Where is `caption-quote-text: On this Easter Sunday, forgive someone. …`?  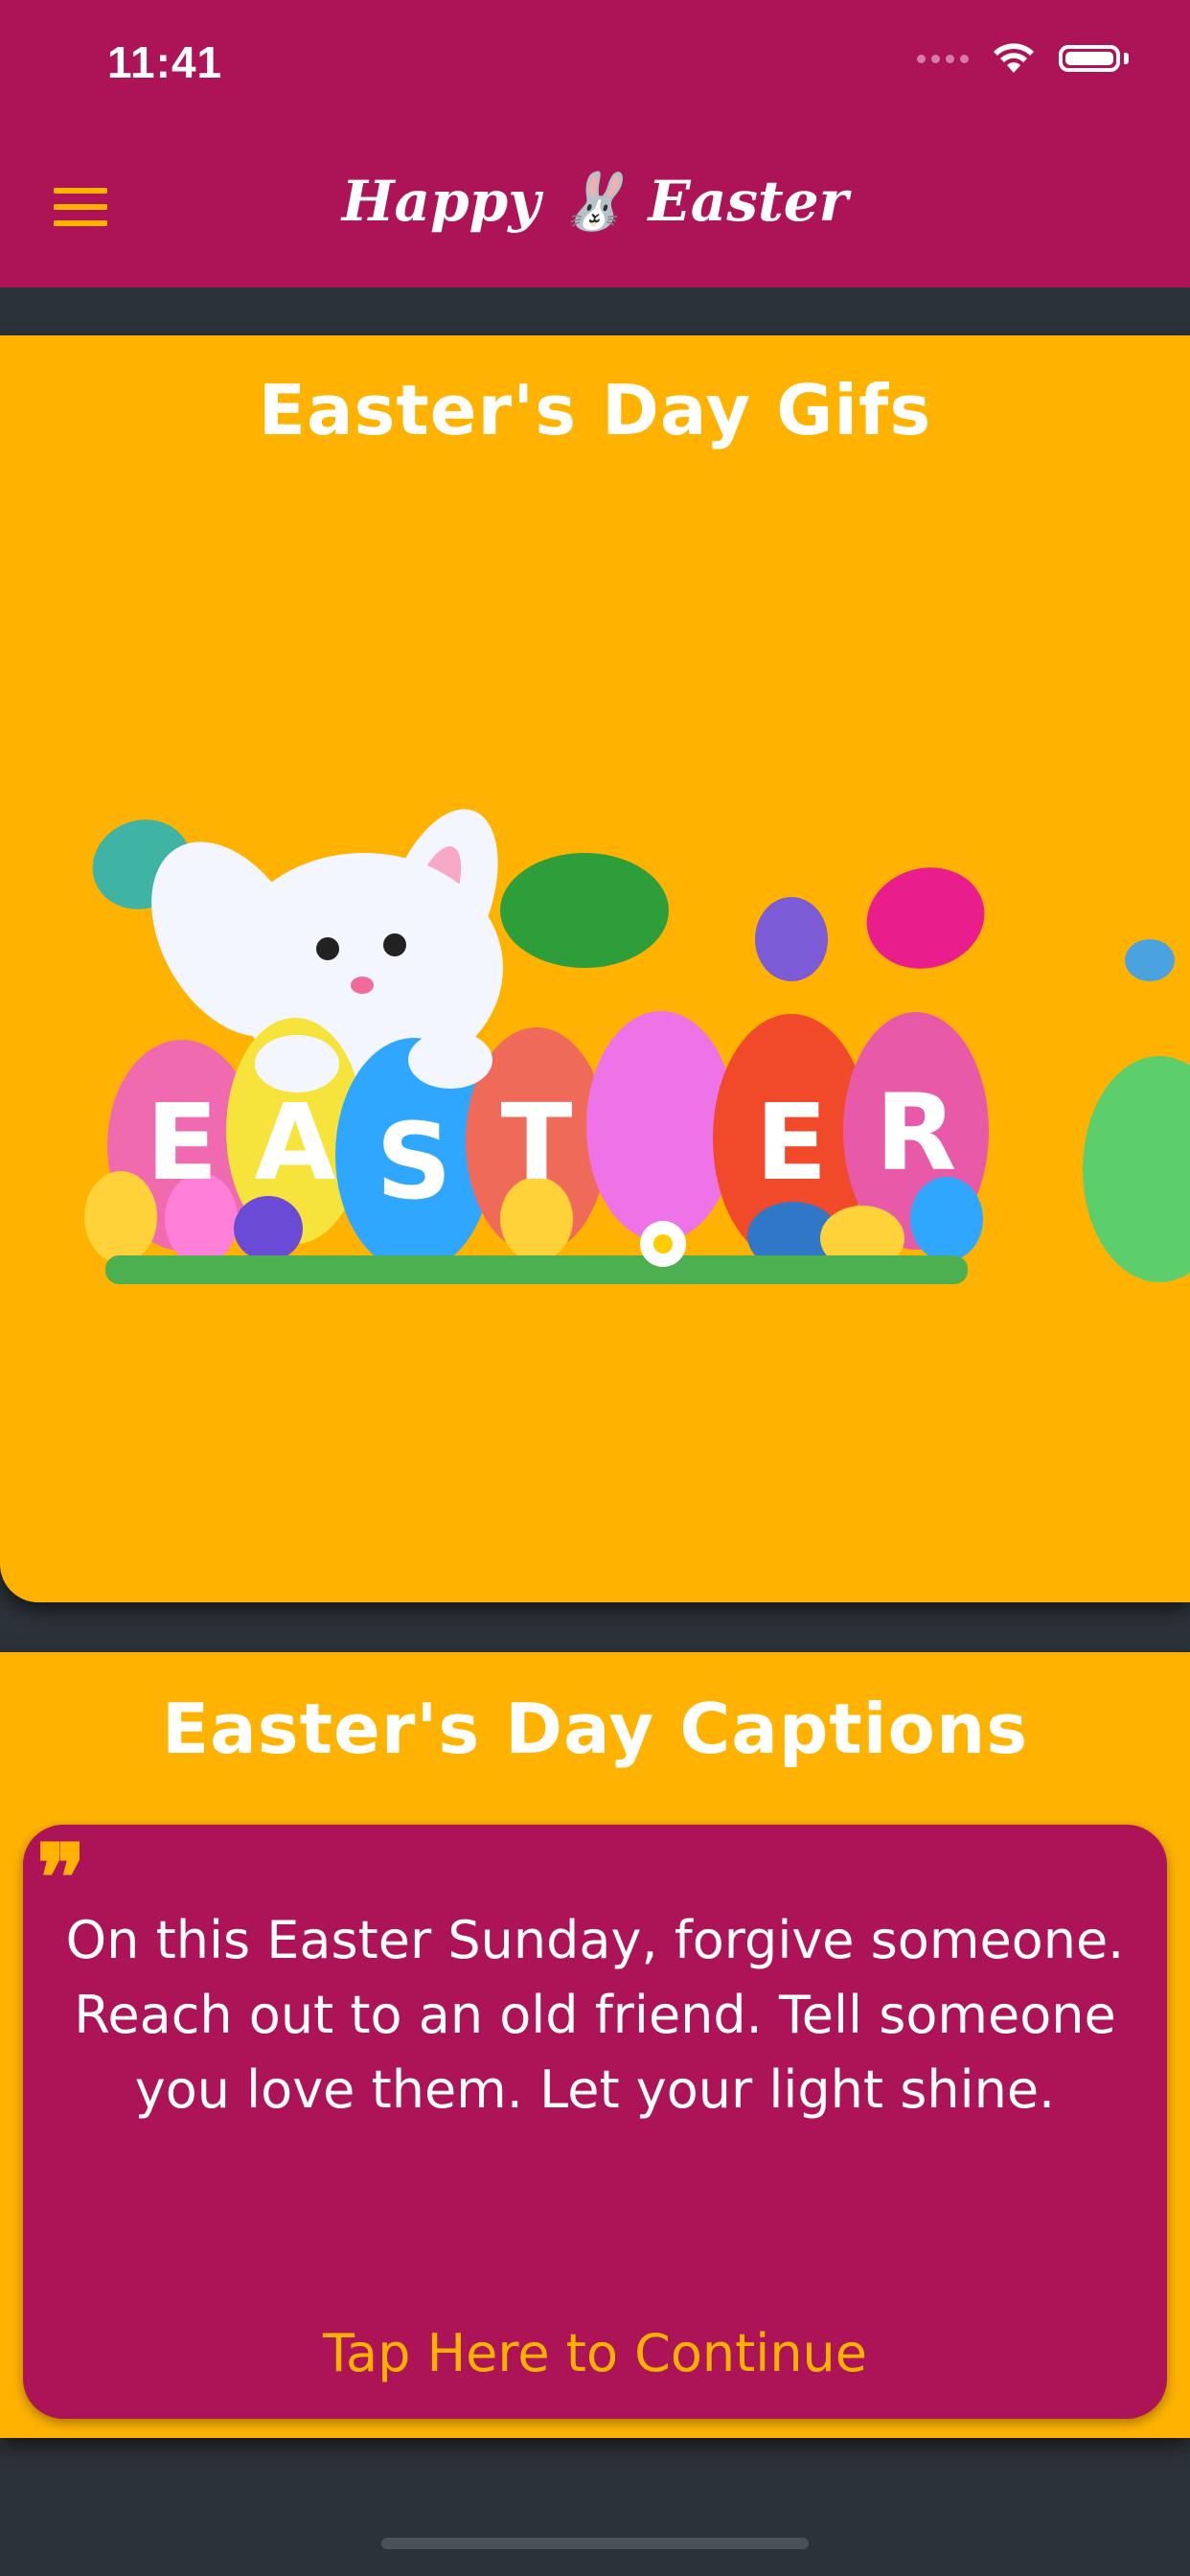 caption-quote-text: On this Easter Sunday, forgive someone. … is located at coordinates (595, 2015).